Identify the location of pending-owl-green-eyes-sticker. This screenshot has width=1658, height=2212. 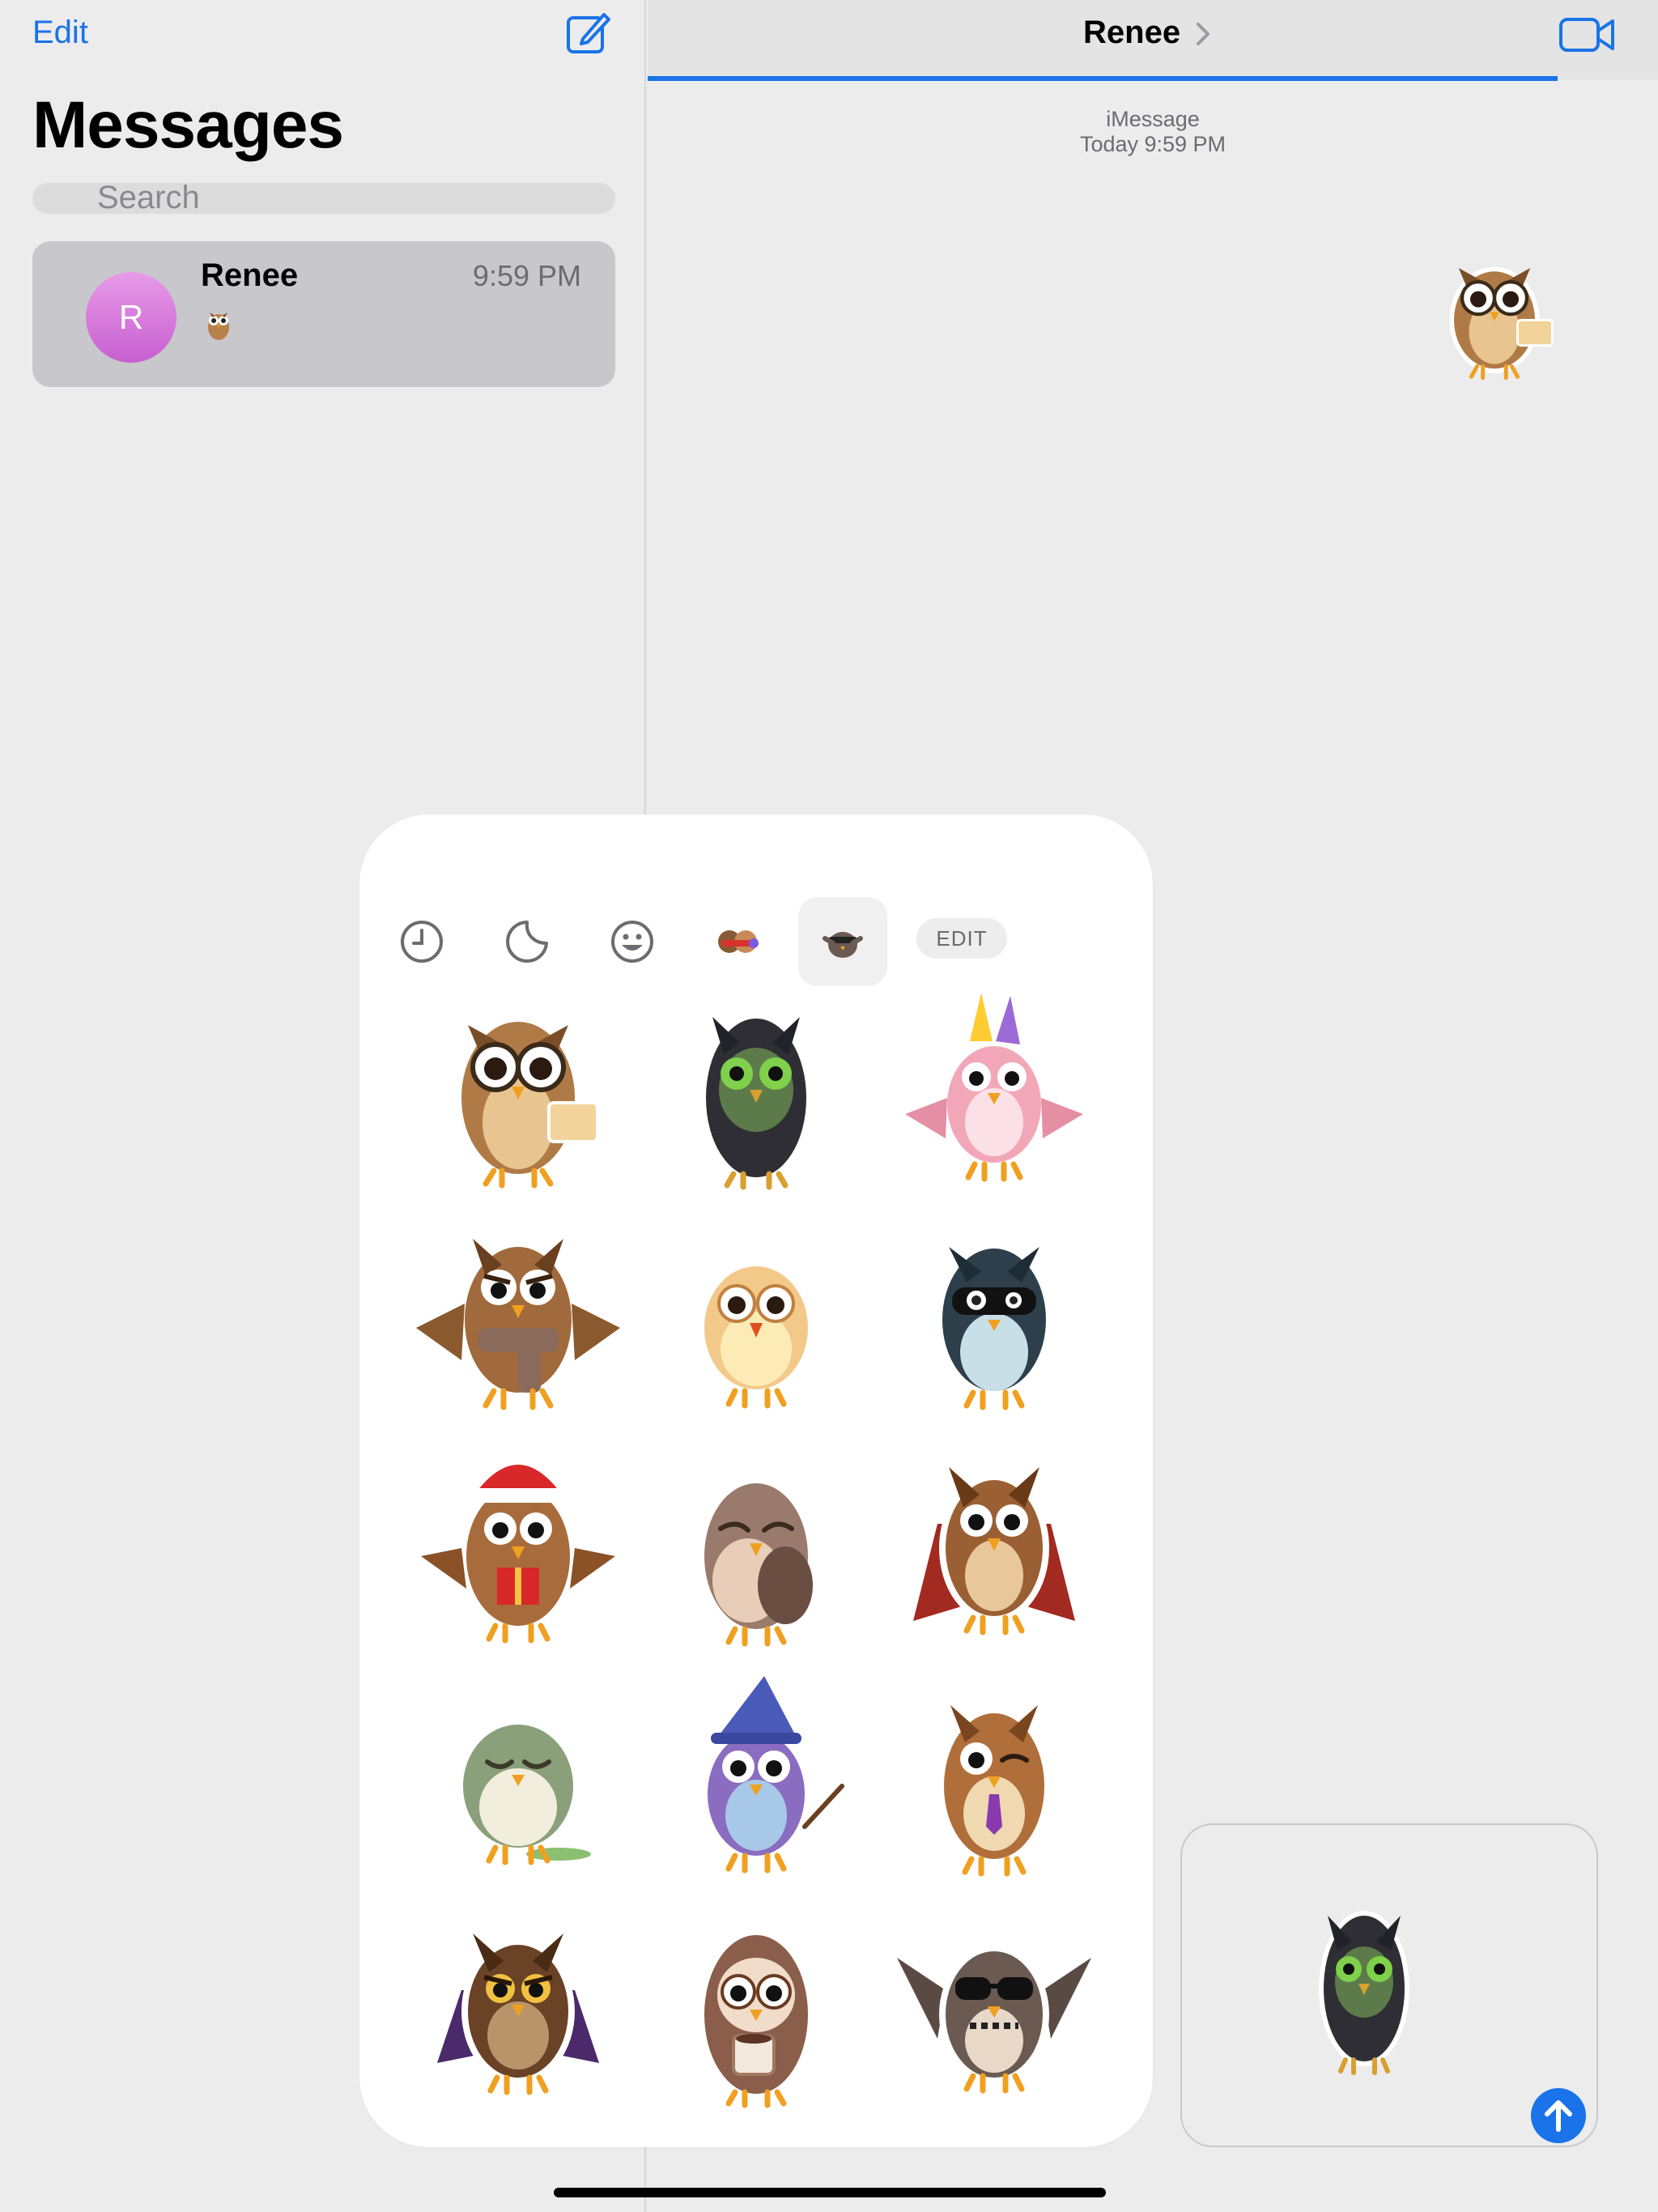
(1364, 1989).